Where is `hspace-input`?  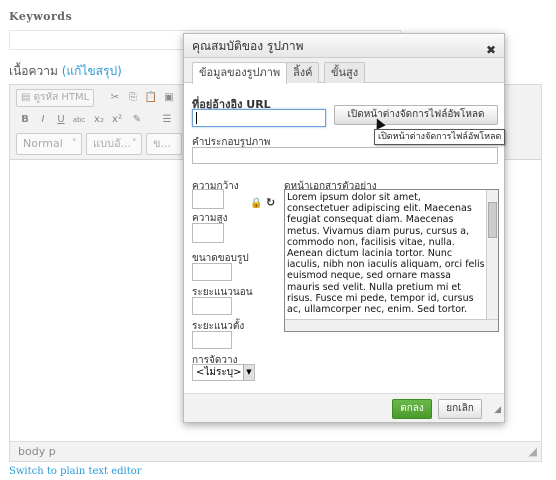 hspace-input is located at coordinates (212, 306).